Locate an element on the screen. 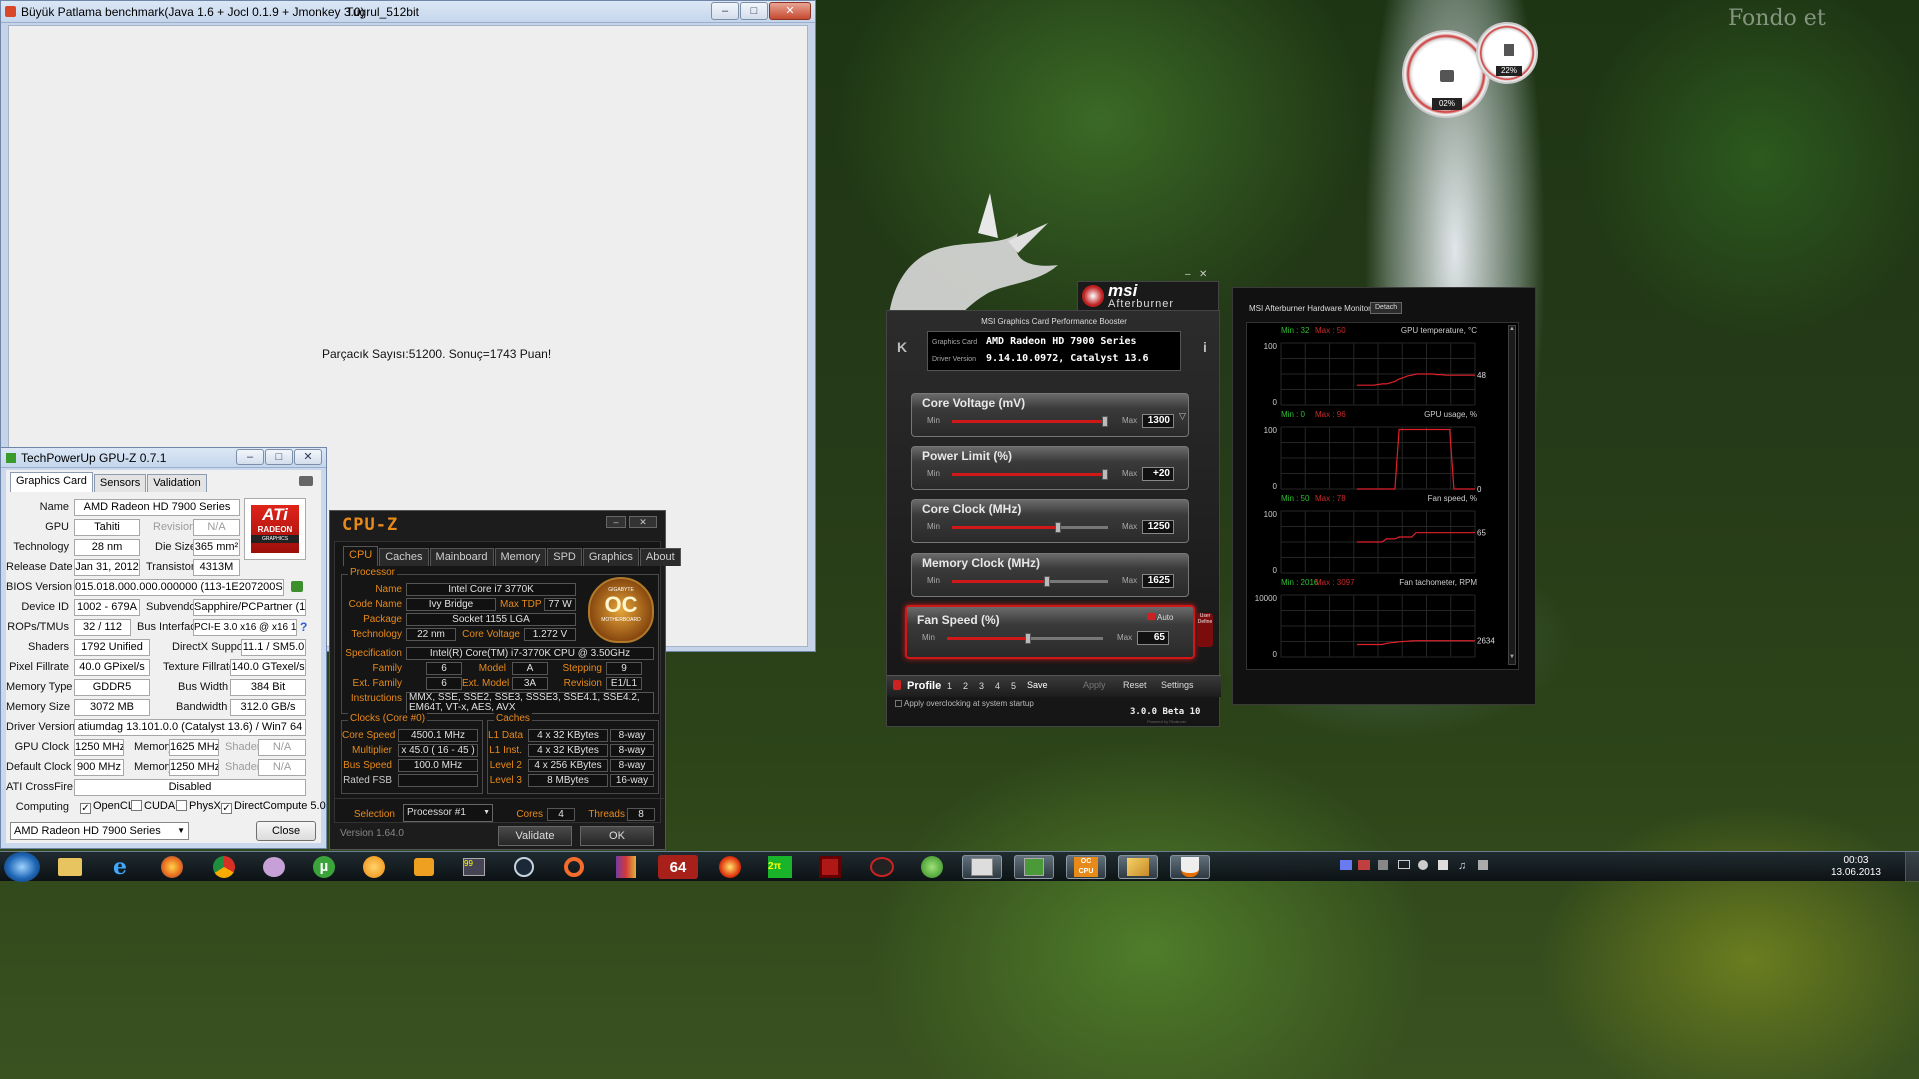  core-voltage-value: 1300 is located at coordinates (1158, 421).